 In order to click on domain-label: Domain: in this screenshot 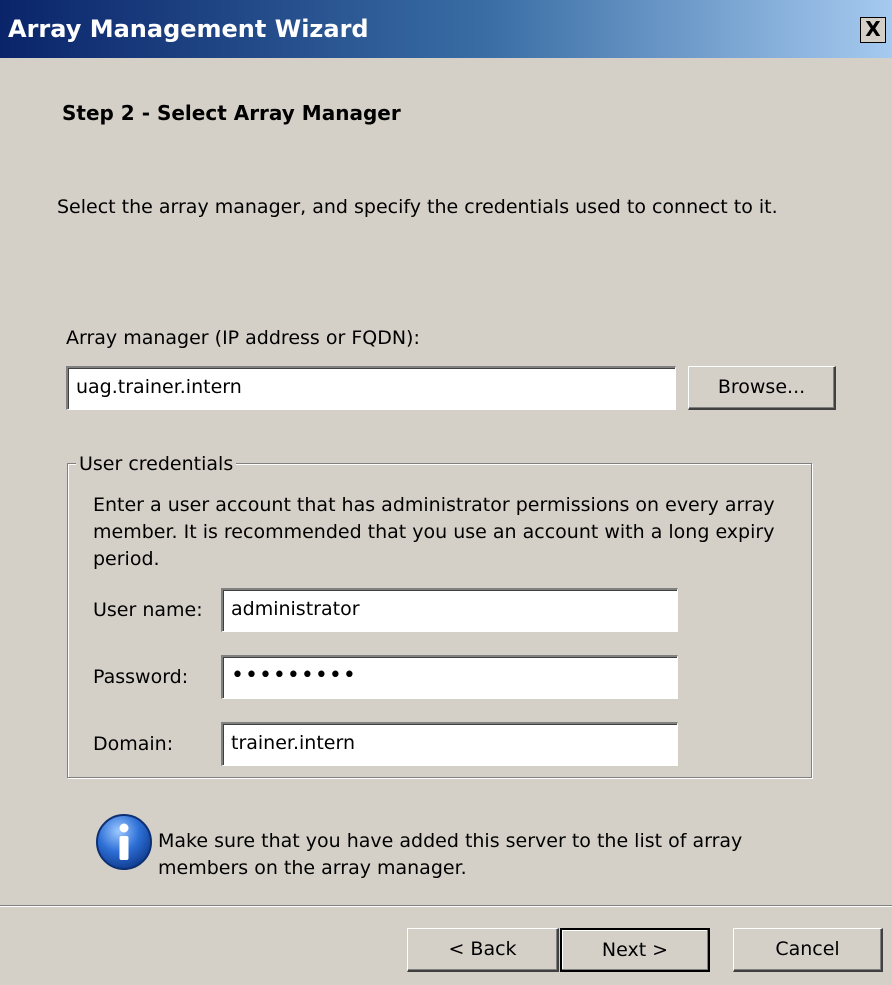, I will do `click(133, 744)`.